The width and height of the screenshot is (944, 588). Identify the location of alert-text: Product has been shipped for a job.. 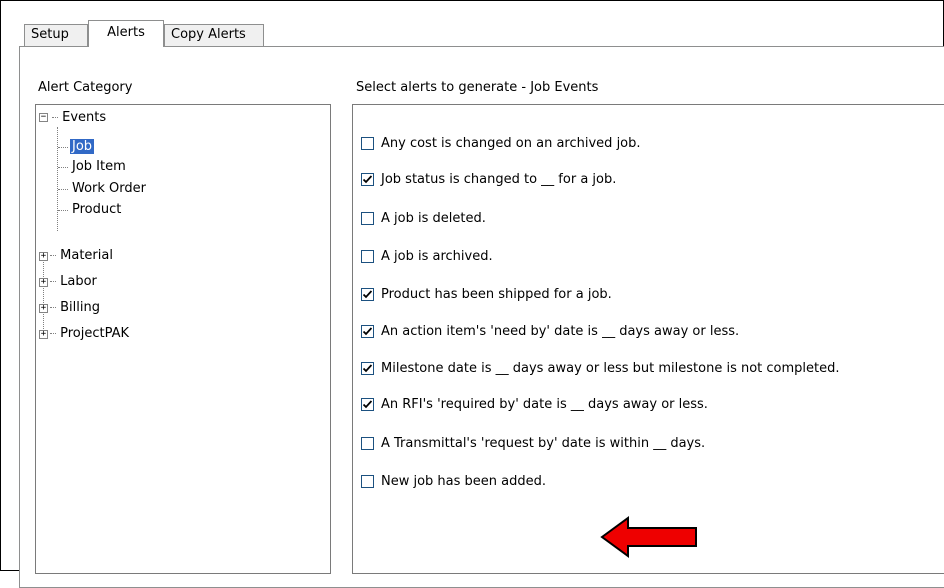
(496, 294).